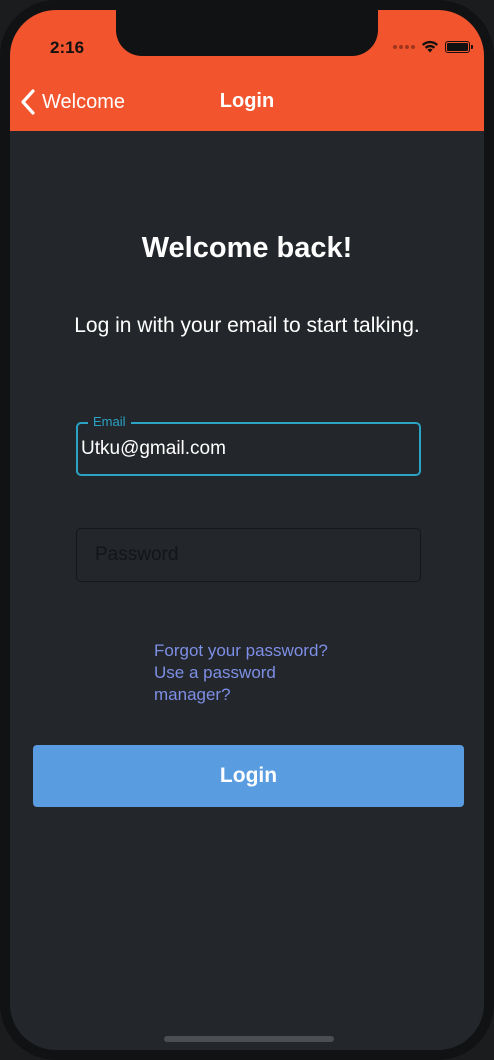 The image size is (494, 1060). What do you see at coordinates (404, 46) in the screenshot?
I see `signal-icon` at bounding box center [404, 46].